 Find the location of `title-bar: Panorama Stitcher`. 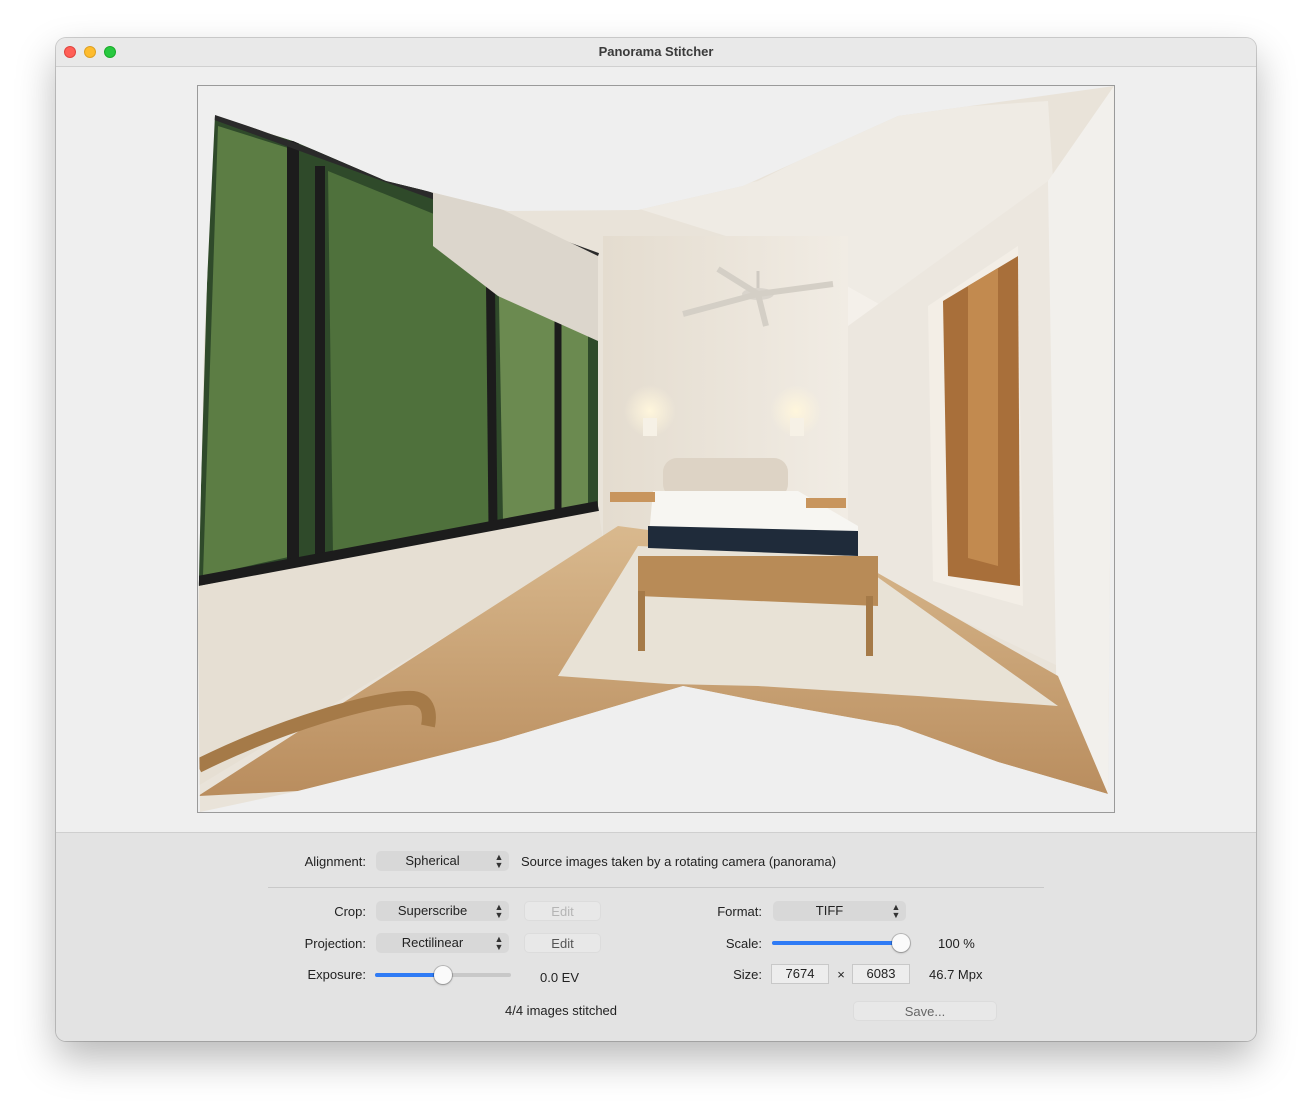

title-bar: Panorama Stitcher is located at coordinates (656, 52).